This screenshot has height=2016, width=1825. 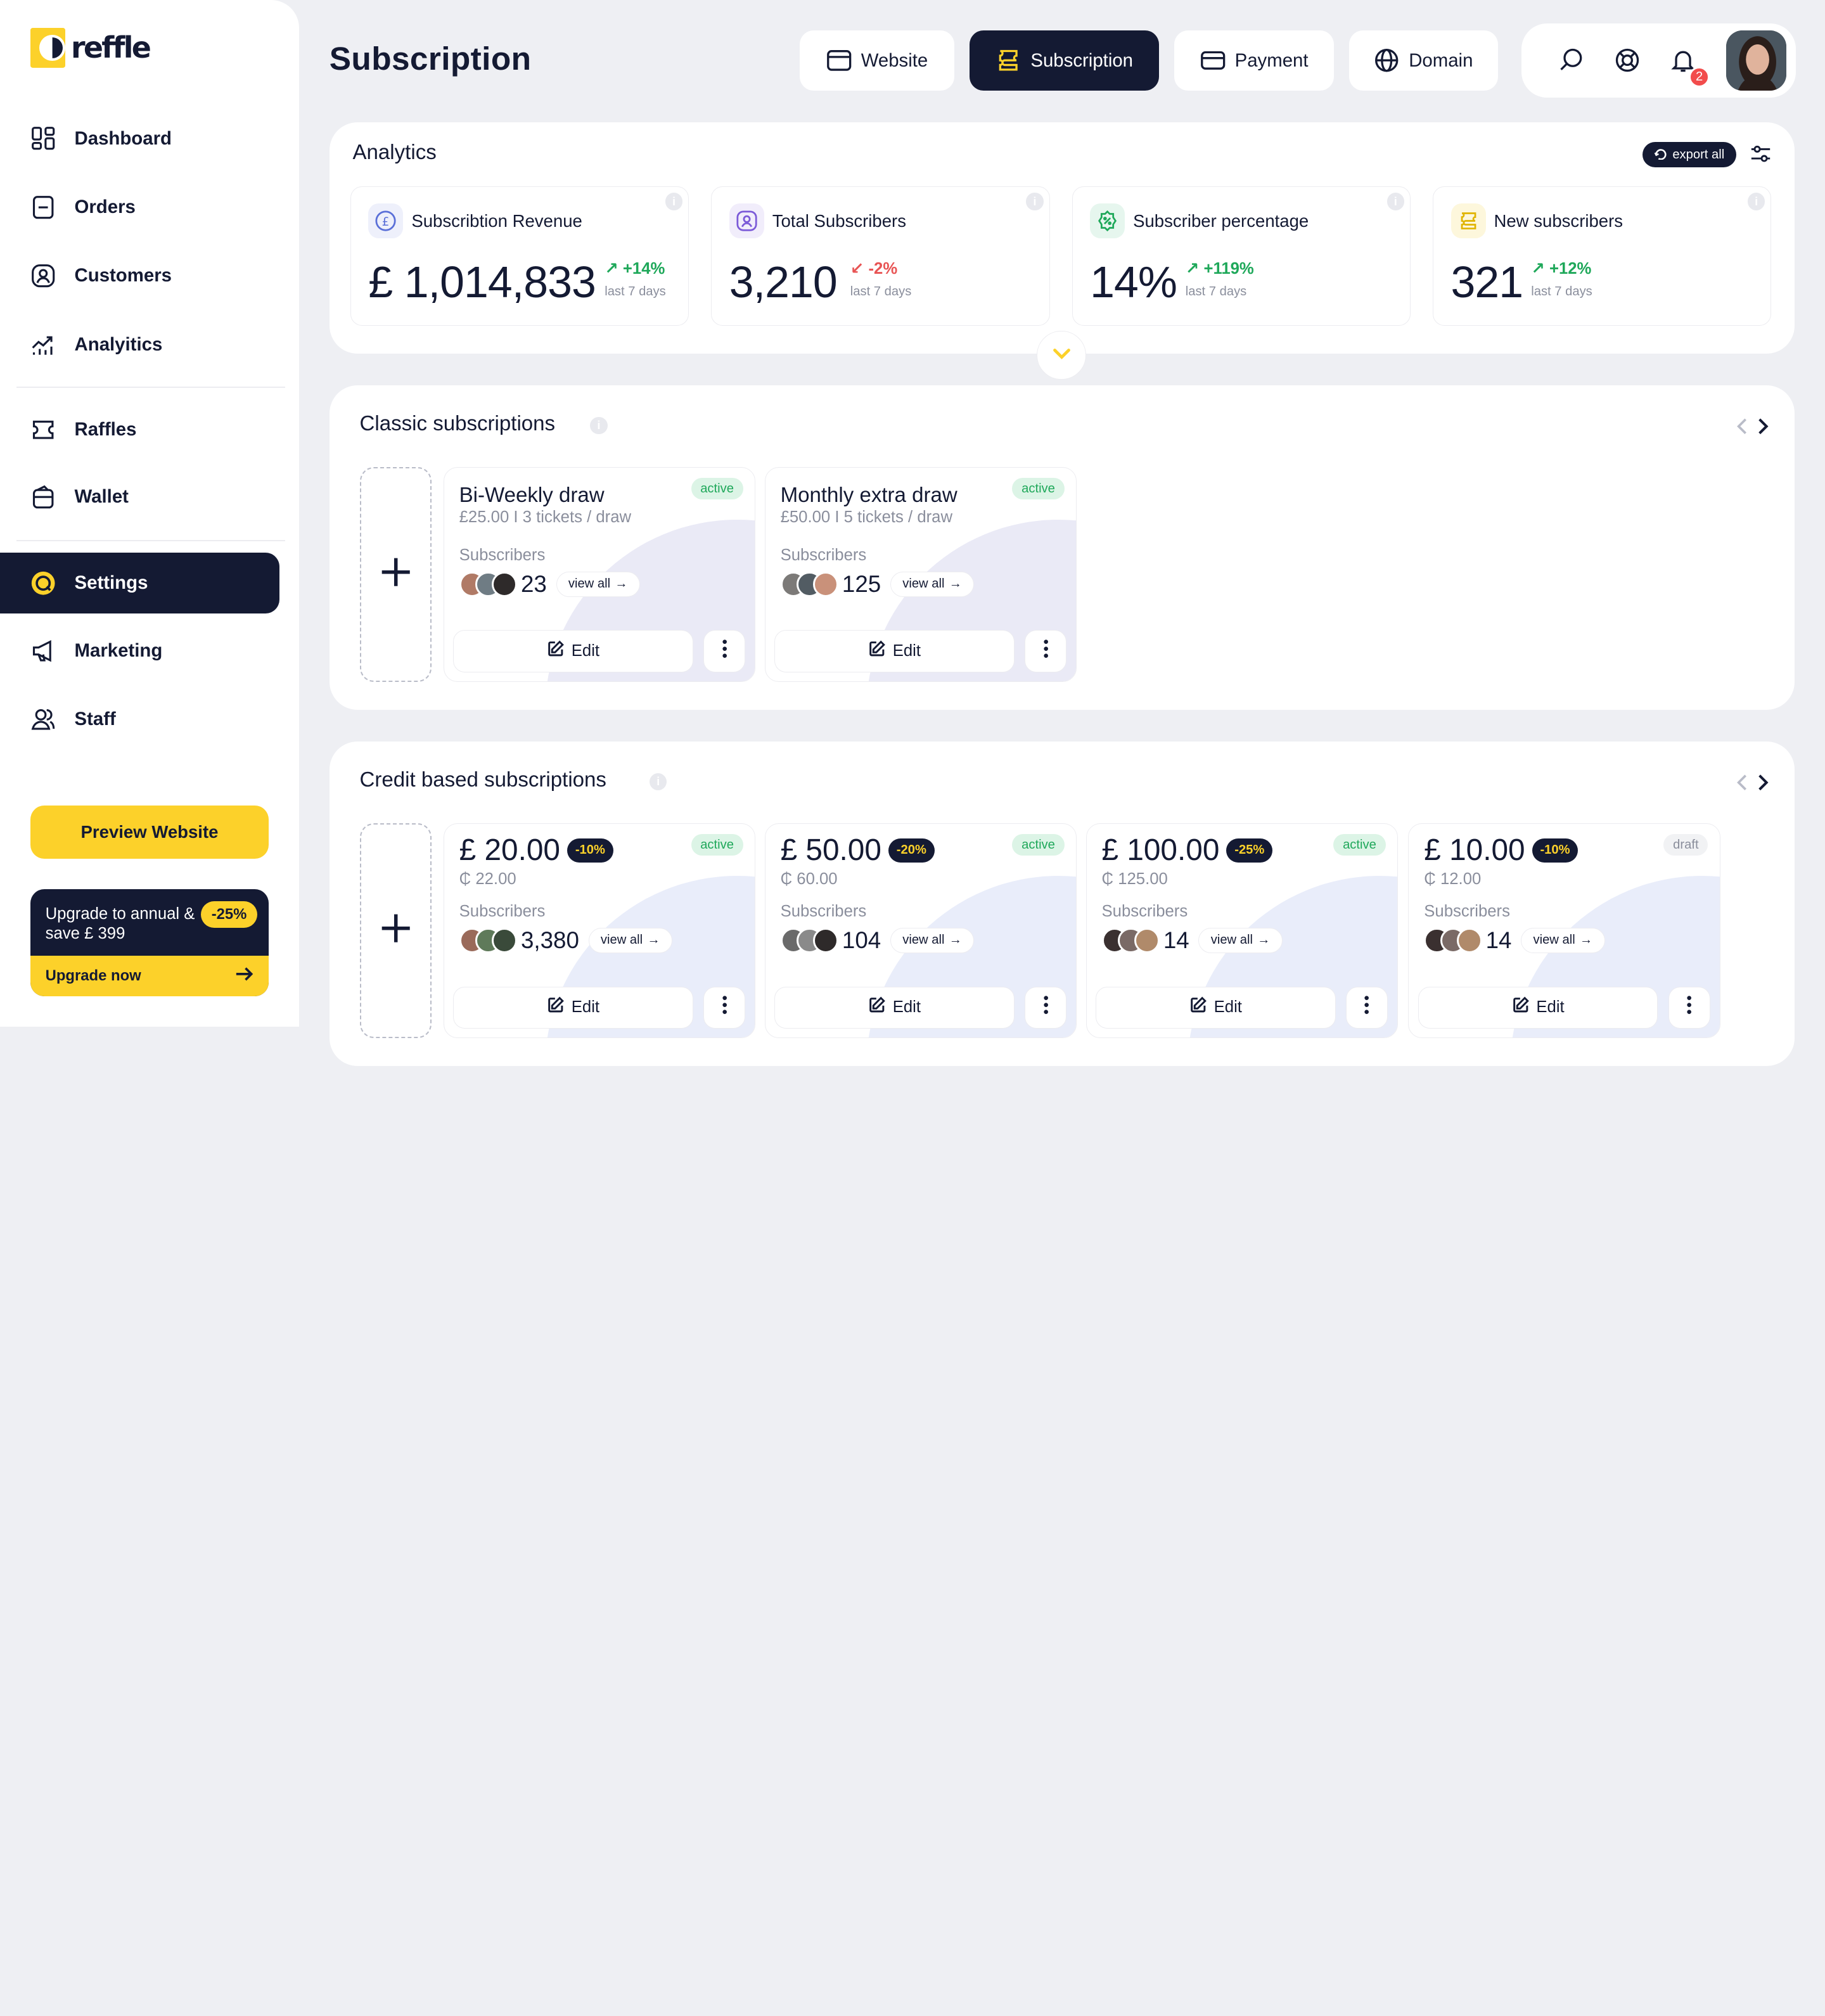 What do you see at coordinates (1254, 60) in the screenshot?
I see `tab-payment: Payment` at bounding box center [1254, 60].